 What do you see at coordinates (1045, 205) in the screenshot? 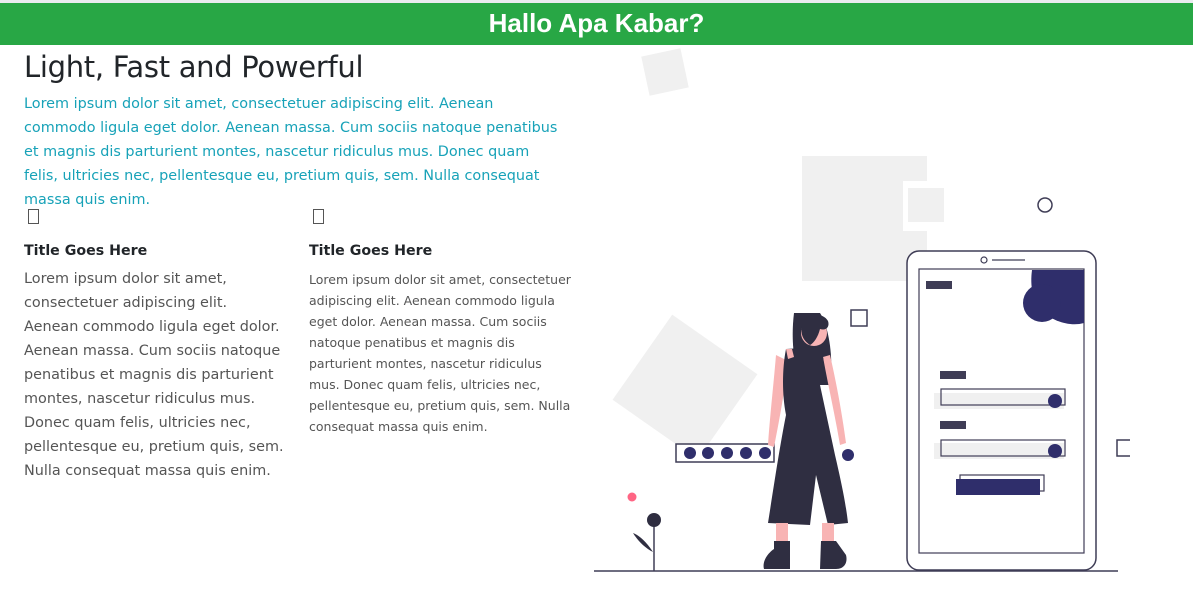
I see `decor-circle` at bounding box center [1045, 205].